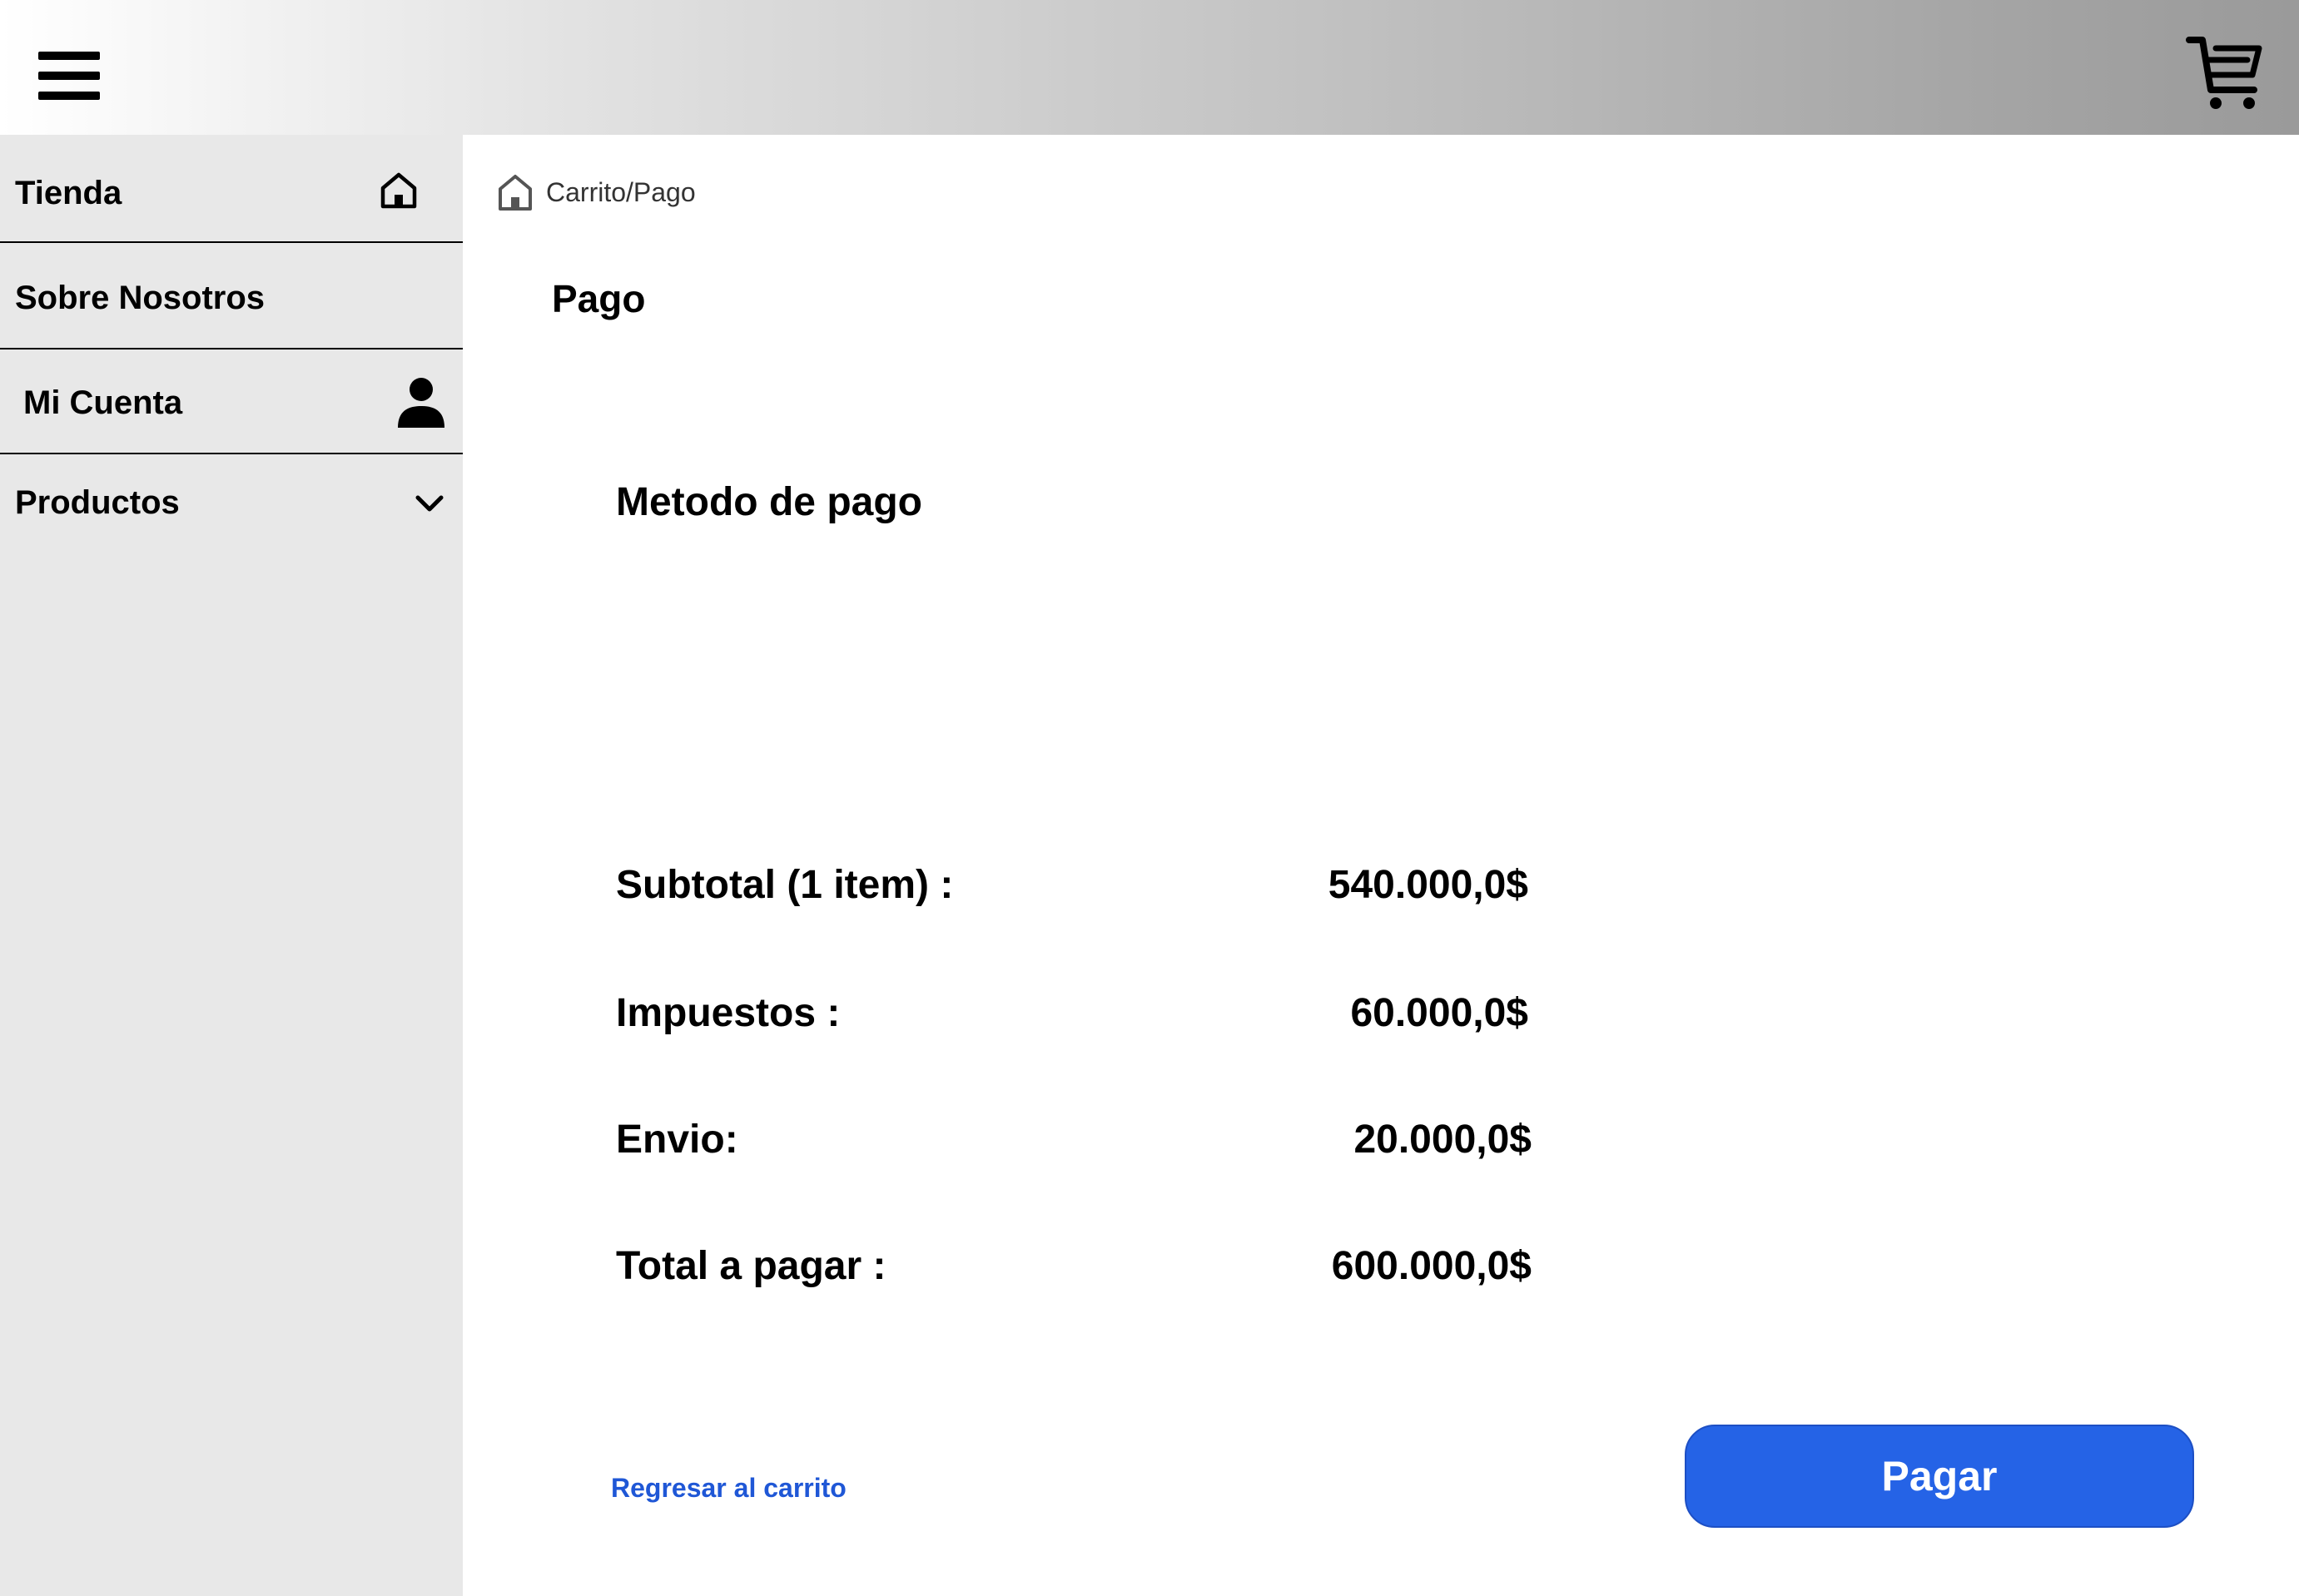 This screenshot has height=1596, width=2299. Describe the element at coordinates (728, 1013) in the screenshot. I see `summary-label: Impuestos :` at that location.